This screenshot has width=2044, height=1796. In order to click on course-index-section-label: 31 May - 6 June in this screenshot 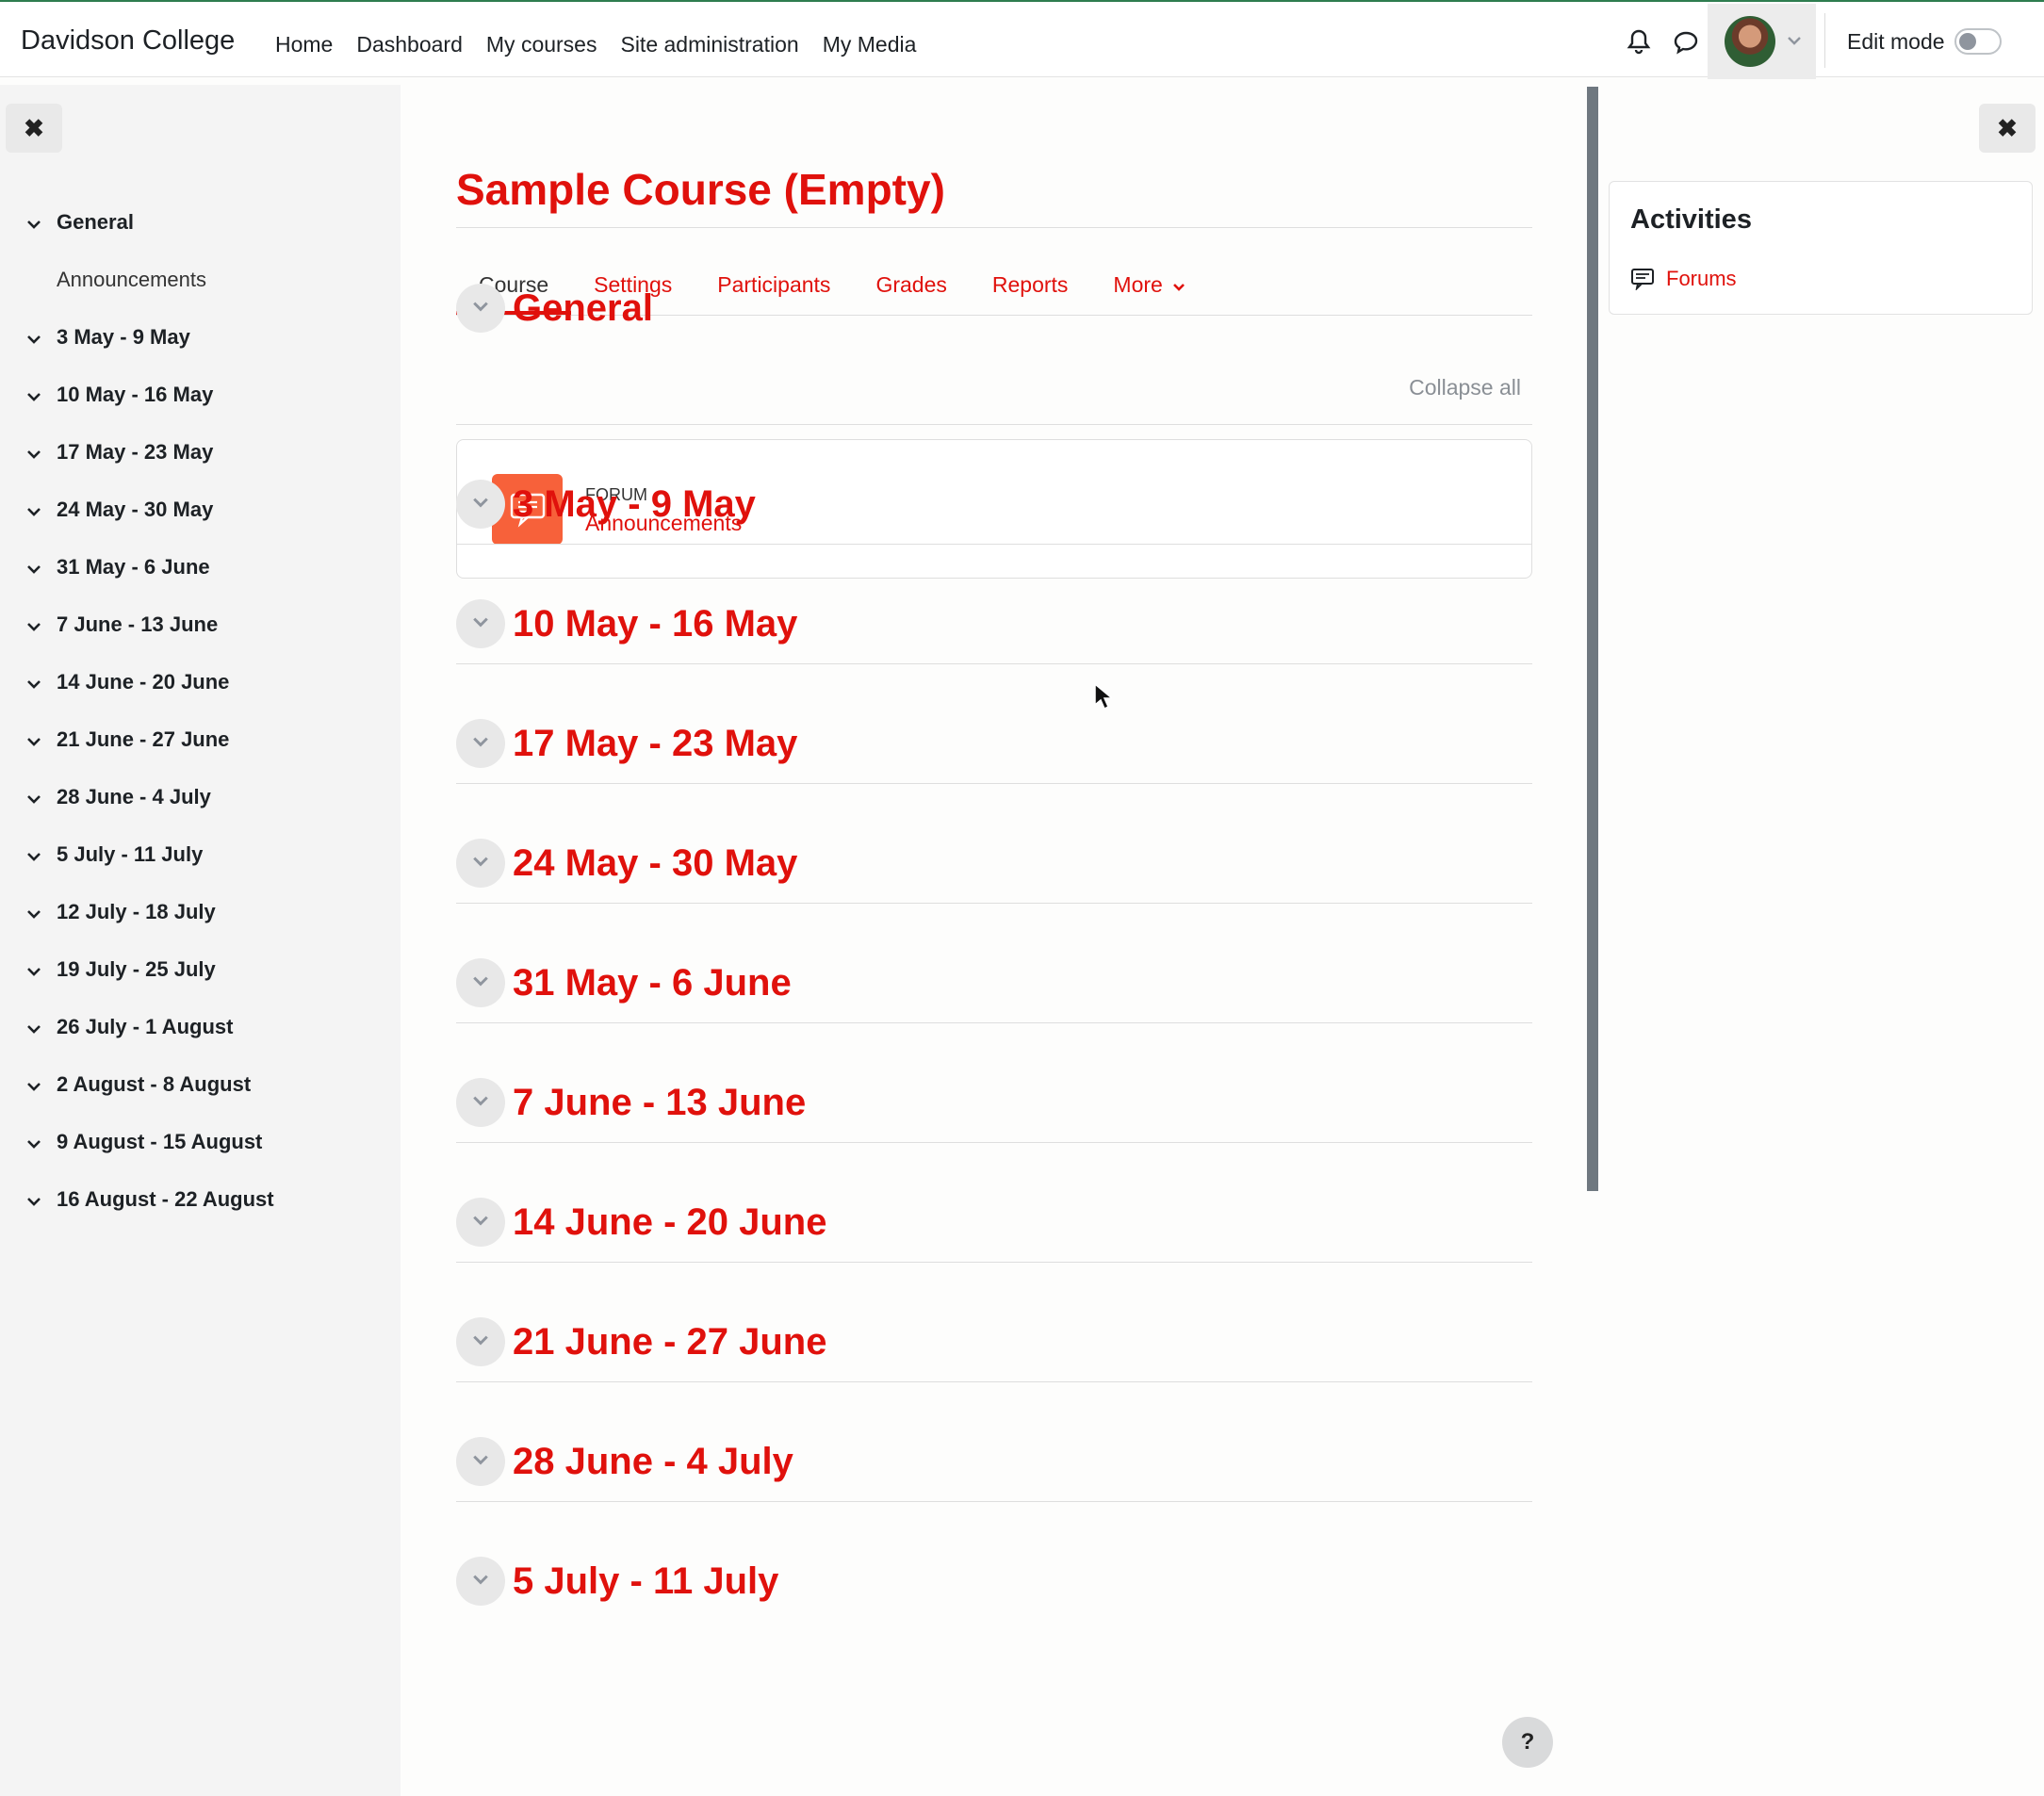, I will do `click(133, 566)`.